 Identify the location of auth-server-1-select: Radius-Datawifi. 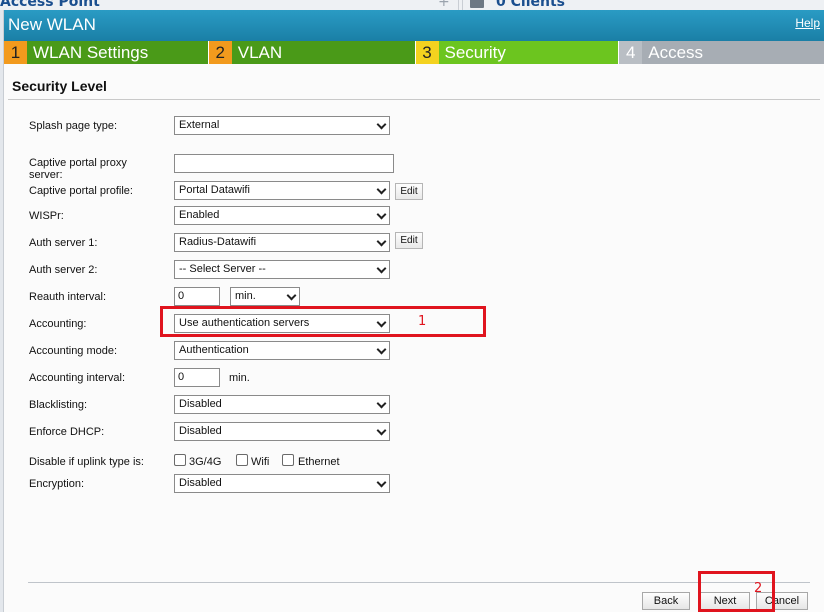
(282, 242).